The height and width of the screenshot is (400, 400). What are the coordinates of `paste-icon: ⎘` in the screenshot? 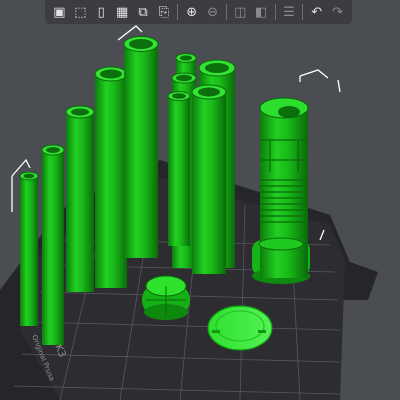 It's located at (163, 12).